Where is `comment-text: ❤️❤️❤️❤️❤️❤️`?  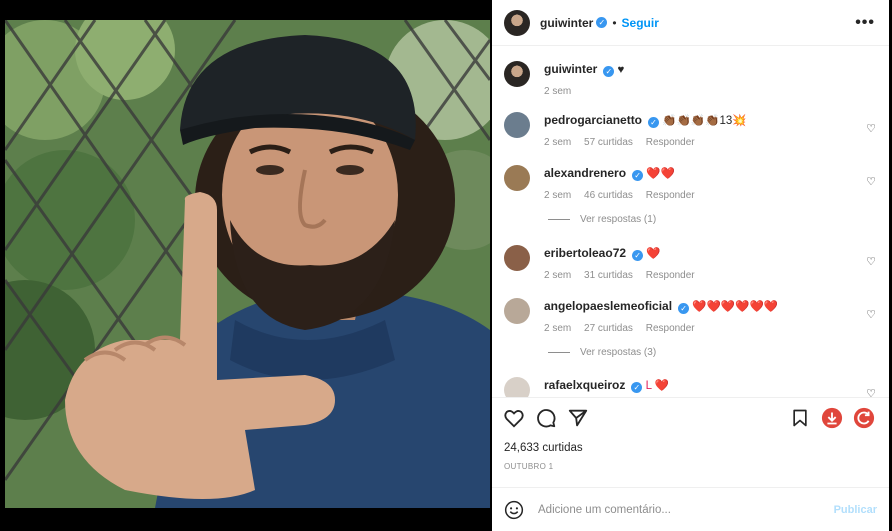 comment-text: ❤️❤️❤️❤️❤️❤️ is located at coordinates (735, 307).